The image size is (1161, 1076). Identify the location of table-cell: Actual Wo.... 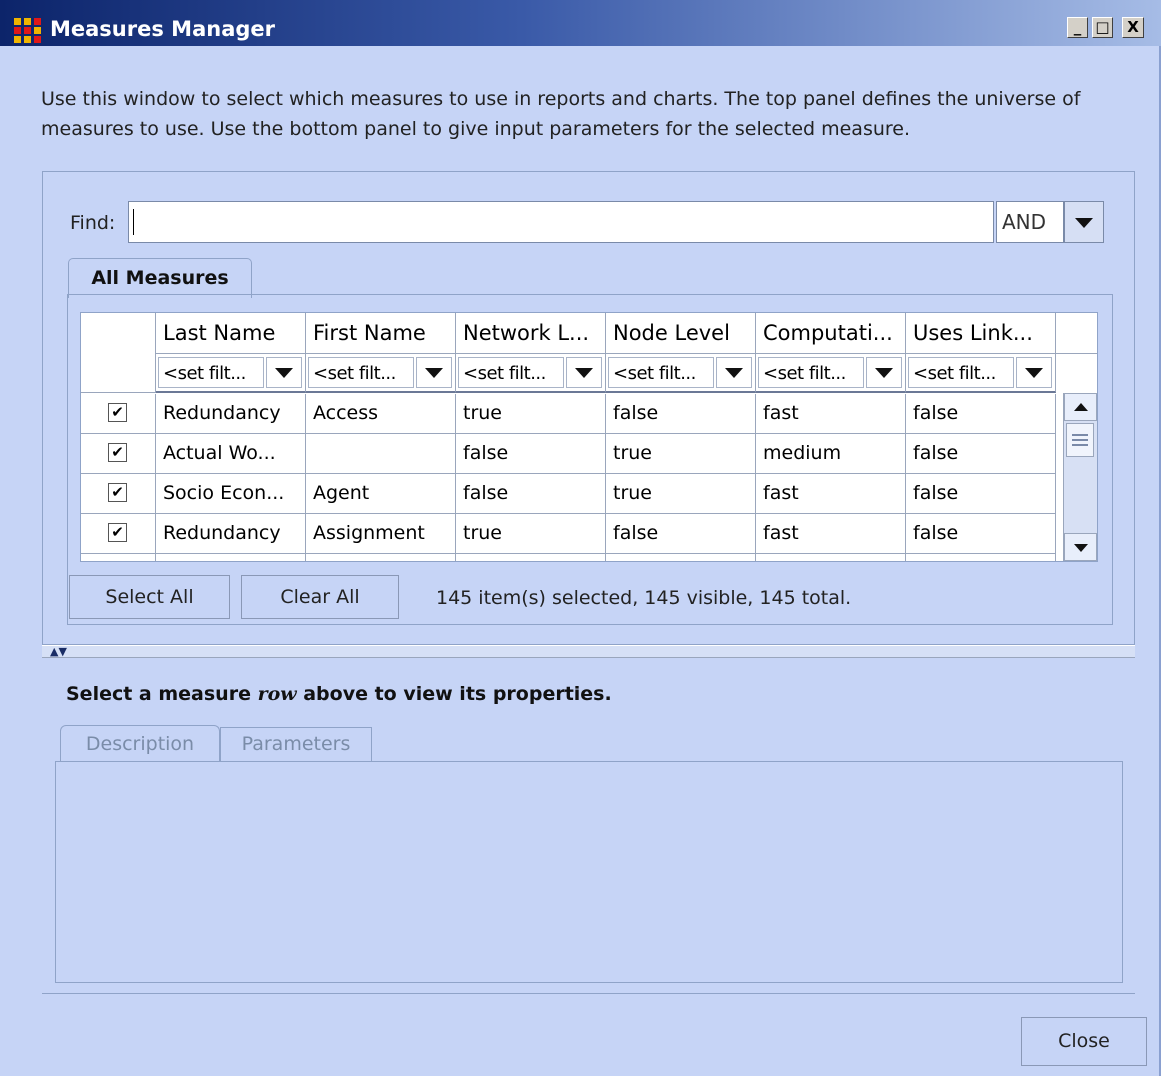
(231, 454).